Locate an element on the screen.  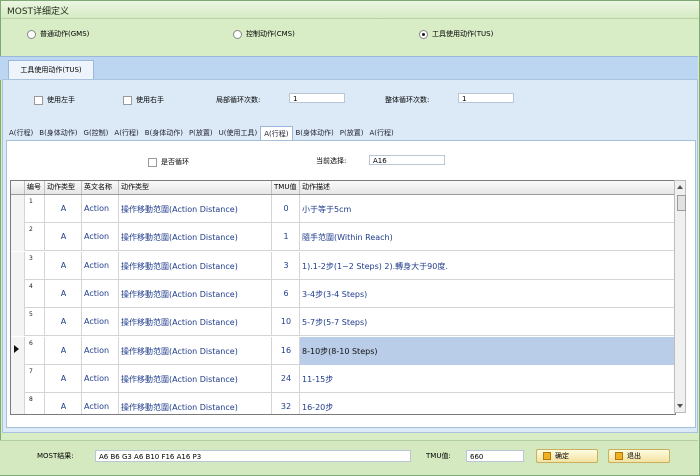
table-row: 8 A Action 操作移動范圍(Action Distance) 32 16-20步 is located at coordinates (343, 403).